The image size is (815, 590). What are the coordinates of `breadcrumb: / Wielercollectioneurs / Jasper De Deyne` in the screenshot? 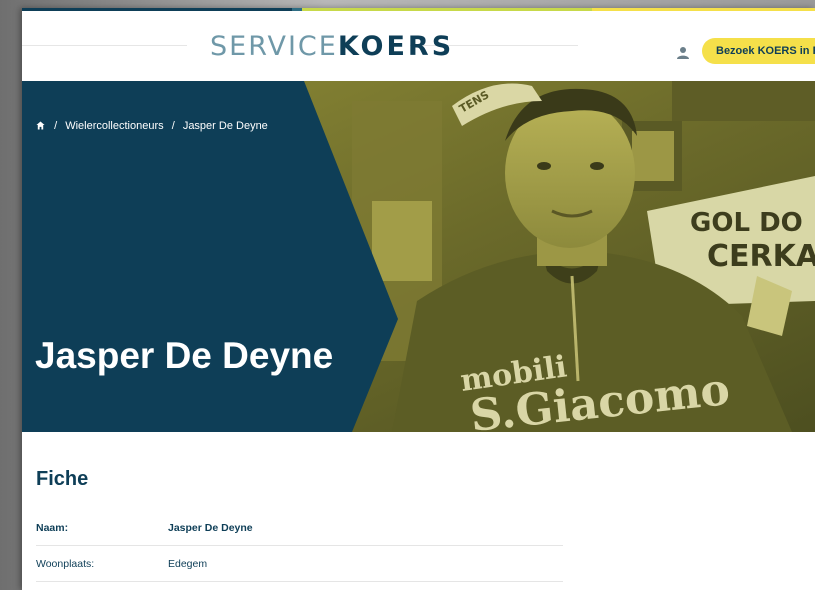 It's located at (154, 126).